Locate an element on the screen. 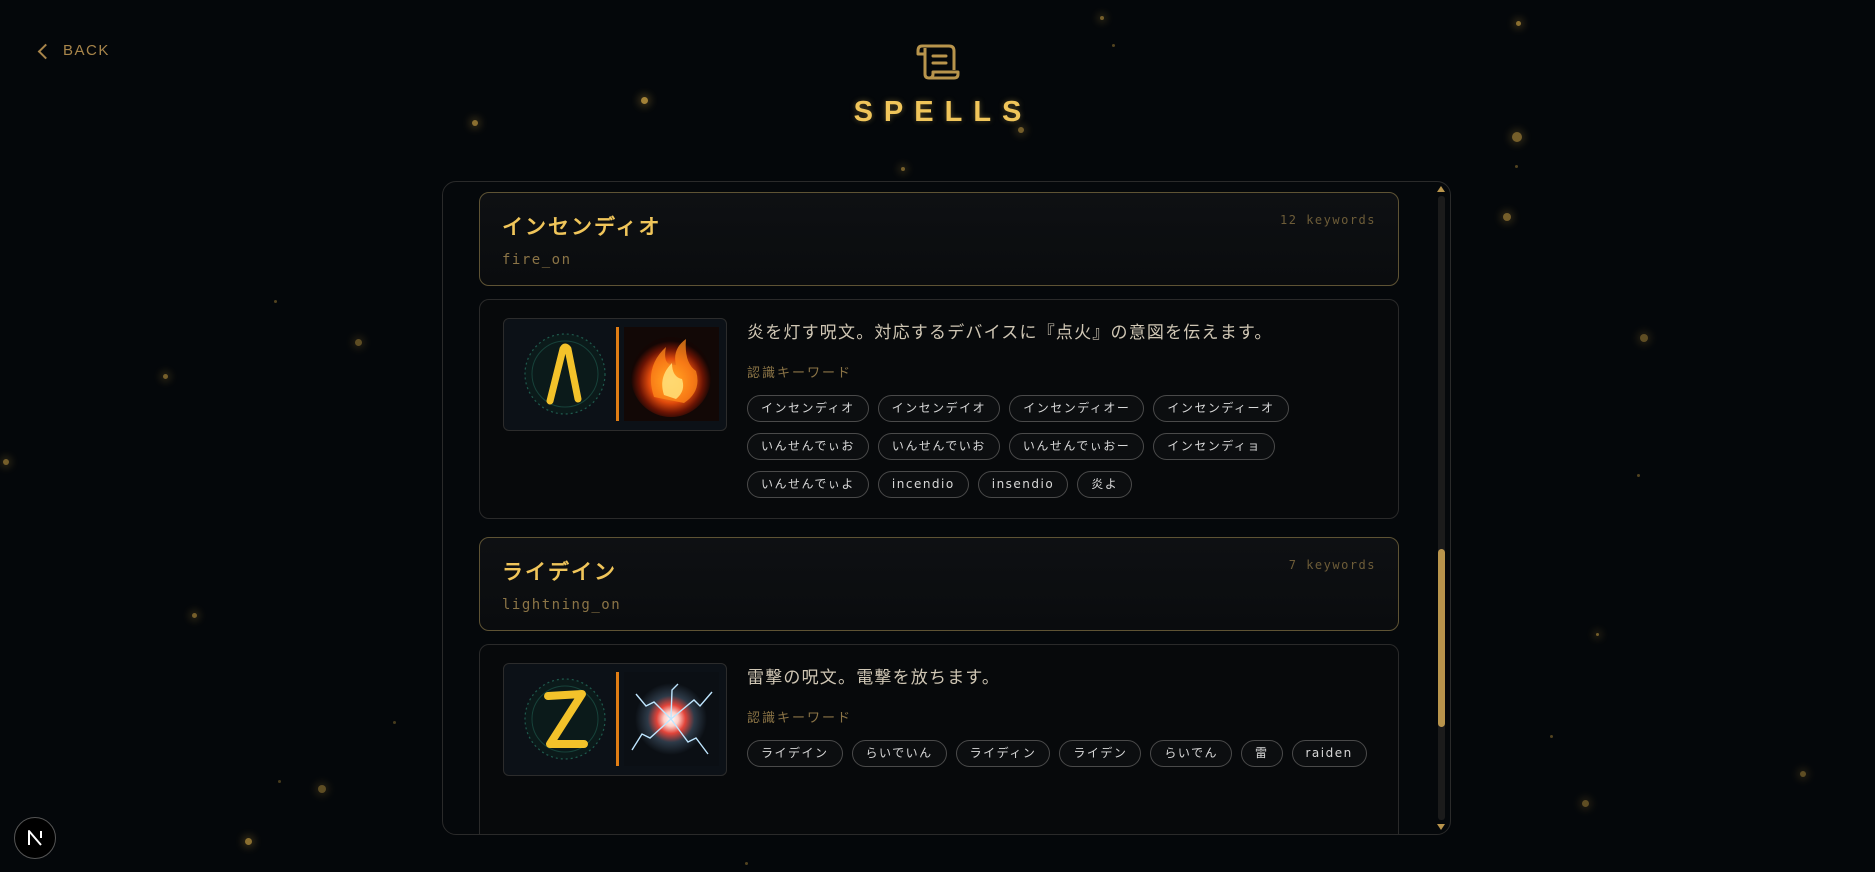 This screenshot has height=872, width=1875. keyword-chip: ライデイン is located at coordinates (795, 753).